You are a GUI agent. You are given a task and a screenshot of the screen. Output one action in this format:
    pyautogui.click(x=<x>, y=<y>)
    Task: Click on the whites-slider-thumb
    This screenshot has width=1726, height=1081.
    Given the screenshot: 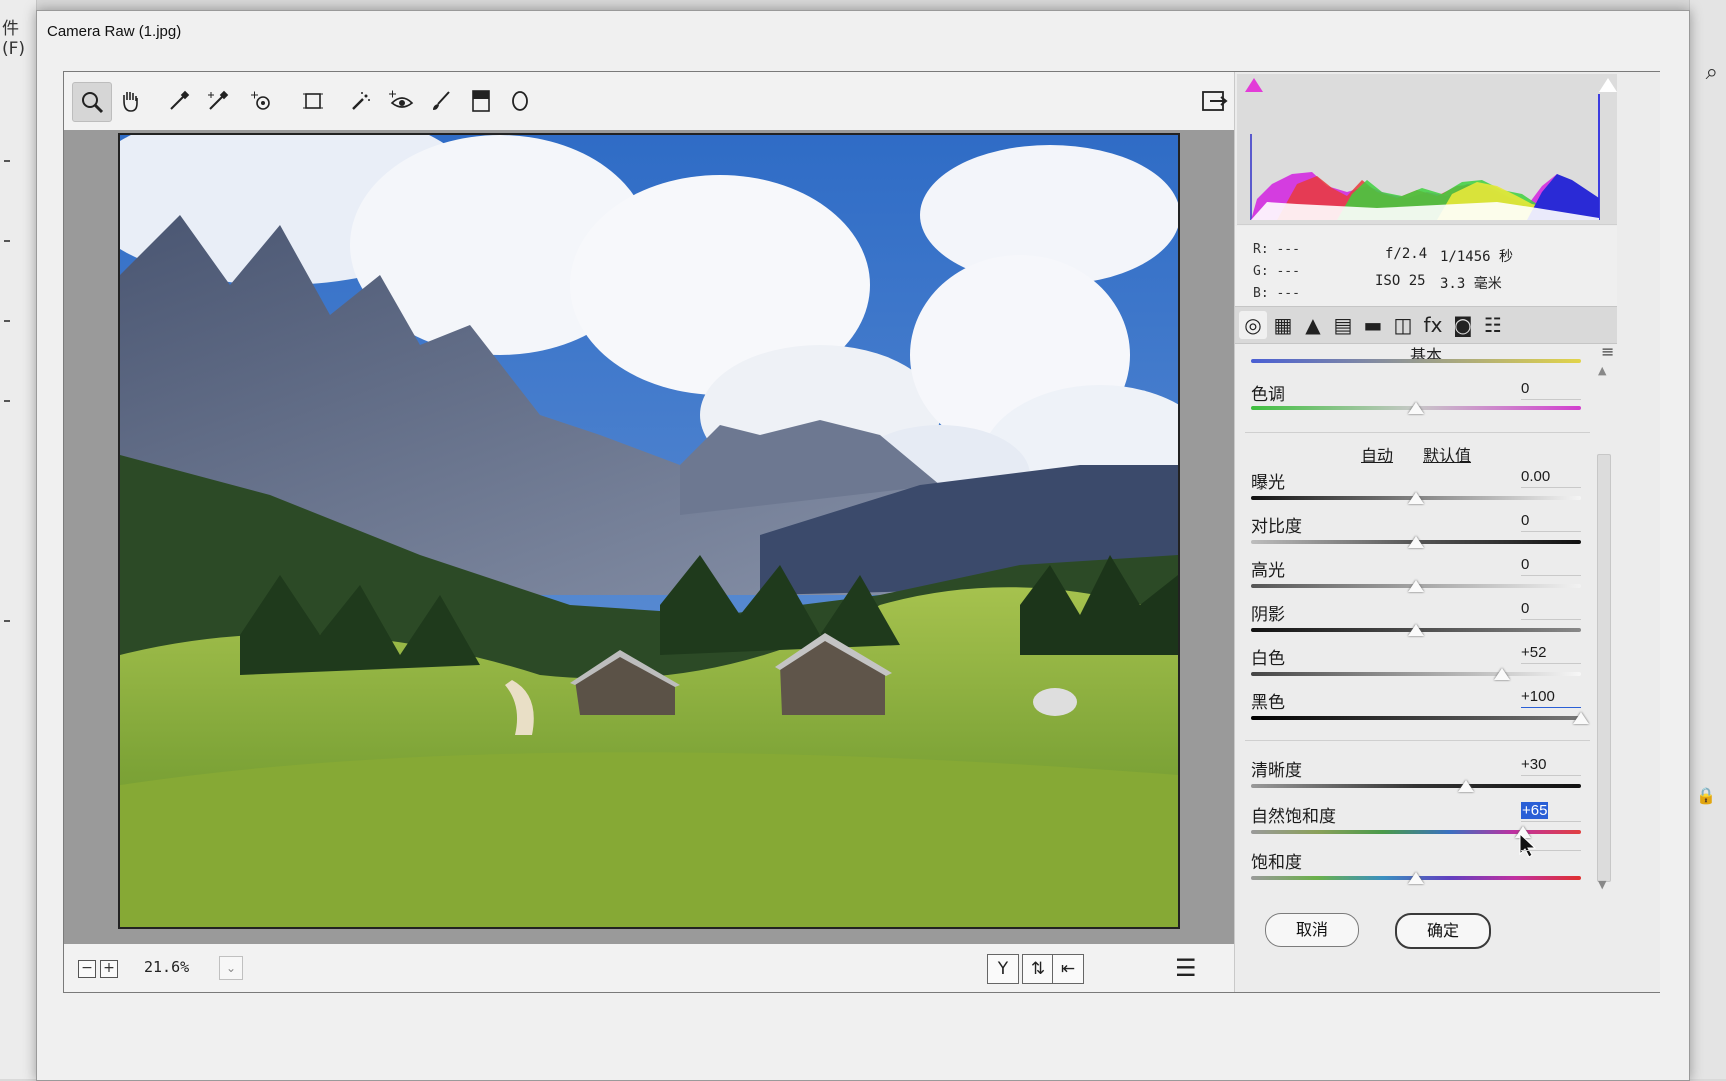 What is the action you would take?
    pyautogui.click(x=1501, y=674)
    